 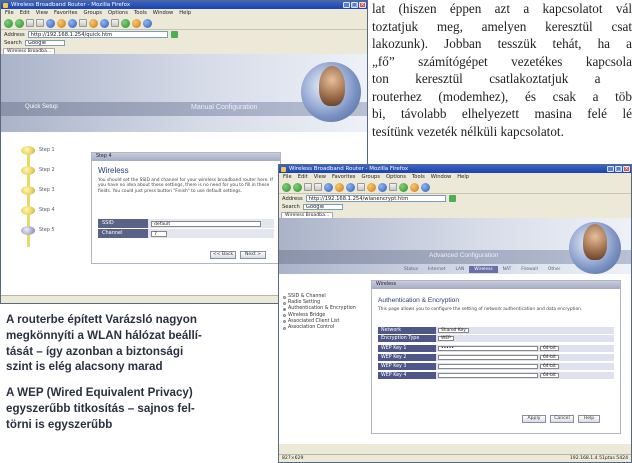 I want to click on channel-select: 7, so click(x=159, y=233).